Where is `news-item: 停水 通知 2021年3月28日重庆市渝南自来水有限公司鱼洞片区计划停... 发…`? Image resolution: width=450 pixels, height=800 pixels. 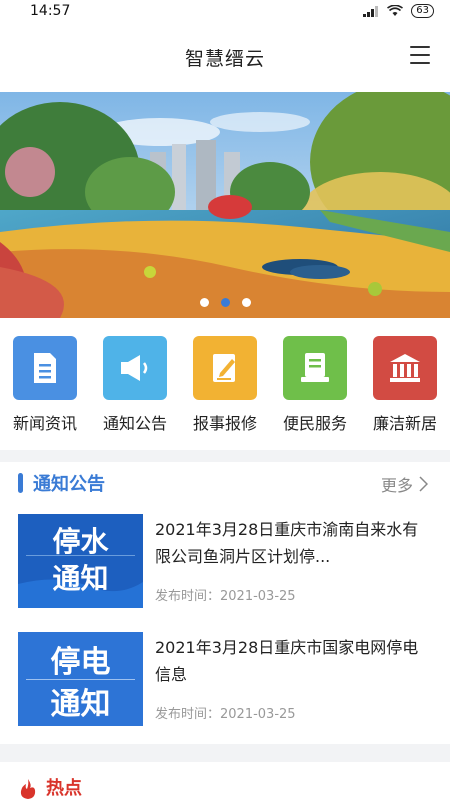 news-item: 停水 通知 2021年3月28日重庆市渝南自来水有限公司鱼洞片区计划停... 发… is located at coordinates (225, 562).